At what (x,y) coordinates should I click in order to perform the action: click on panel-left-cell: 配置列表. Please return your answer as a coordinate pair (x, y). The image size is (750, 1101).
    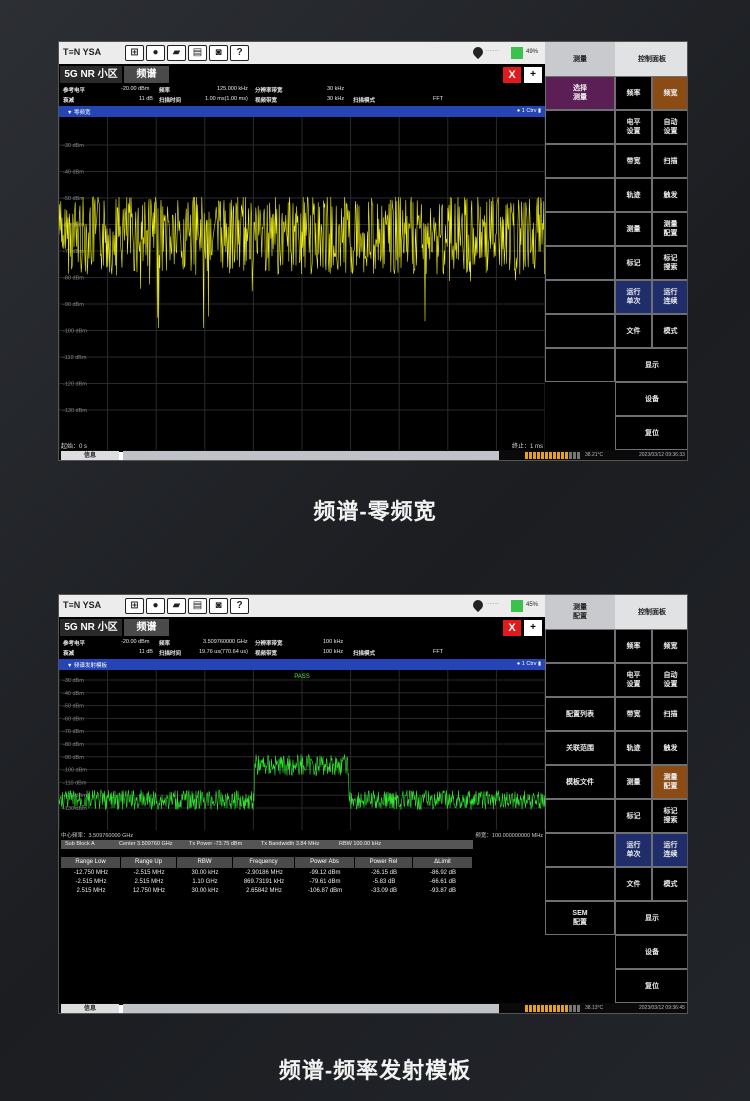
    Looking at the image, I should click on (580, 714).